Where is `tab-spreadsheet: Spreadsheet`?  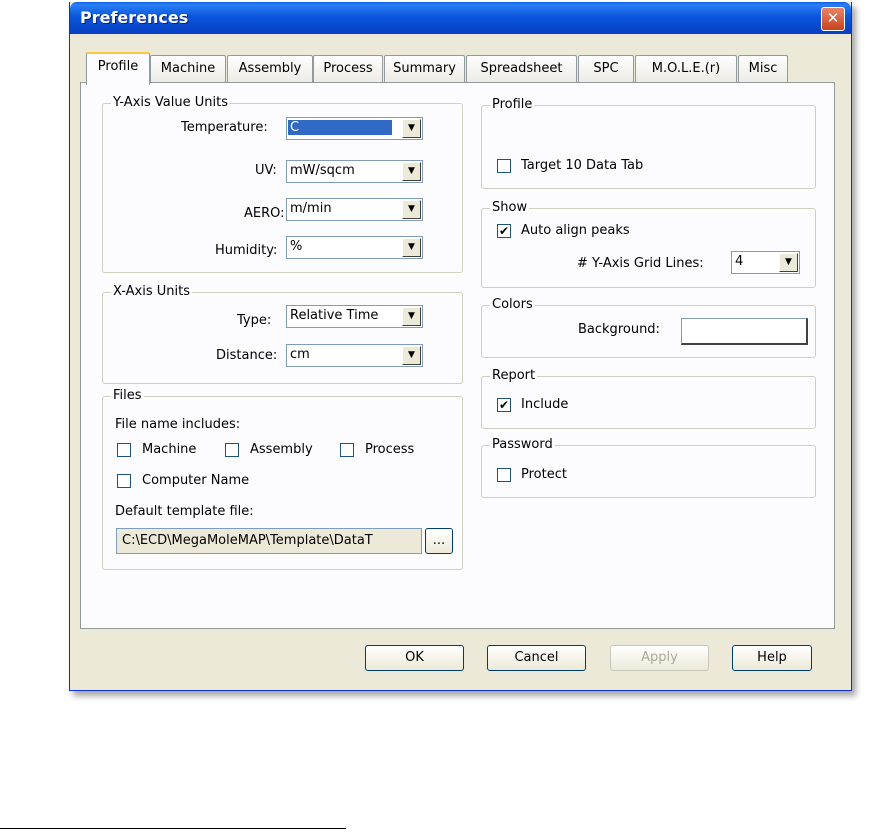 tab-spreadsheet: Spreadsheet is located at coordinates (521, 68).